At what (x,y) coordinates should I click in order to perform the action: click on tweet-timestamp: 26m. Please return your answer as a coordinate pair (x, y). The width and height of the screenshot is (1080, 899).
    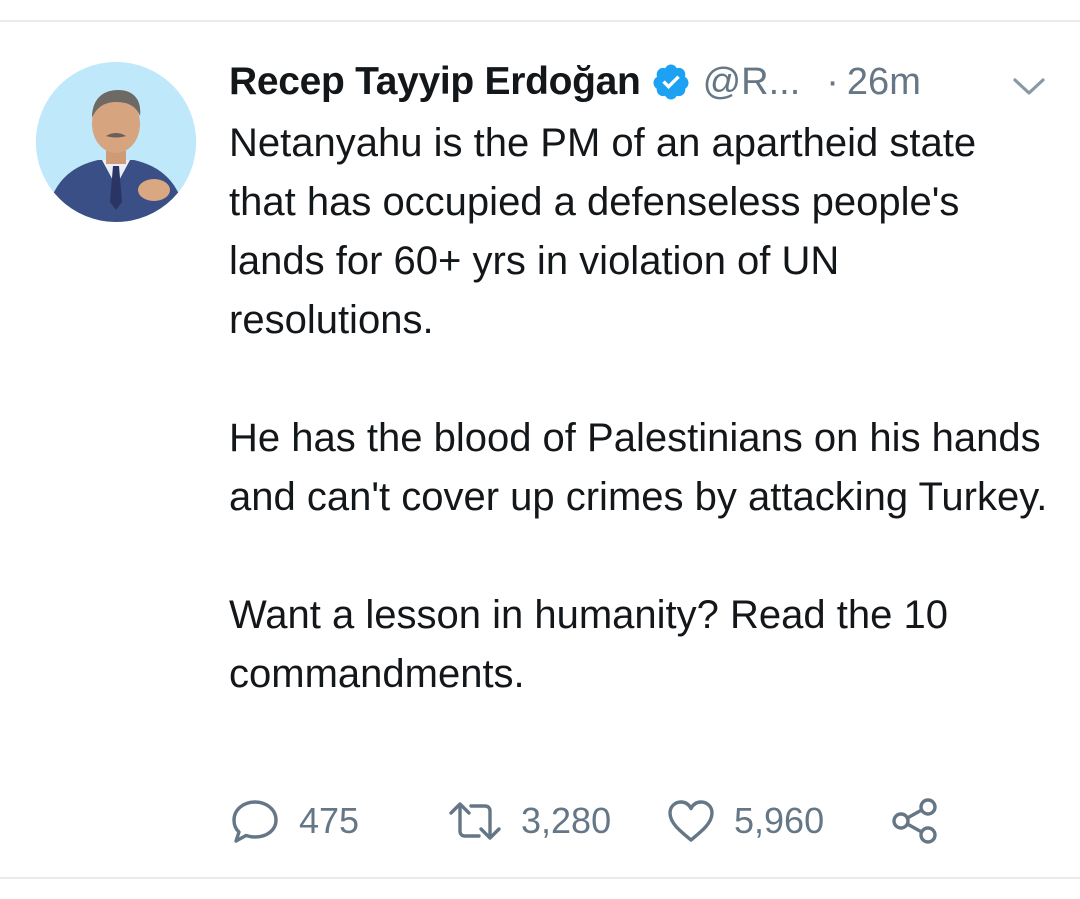
    Looking at the image, I should click on (884, 82).